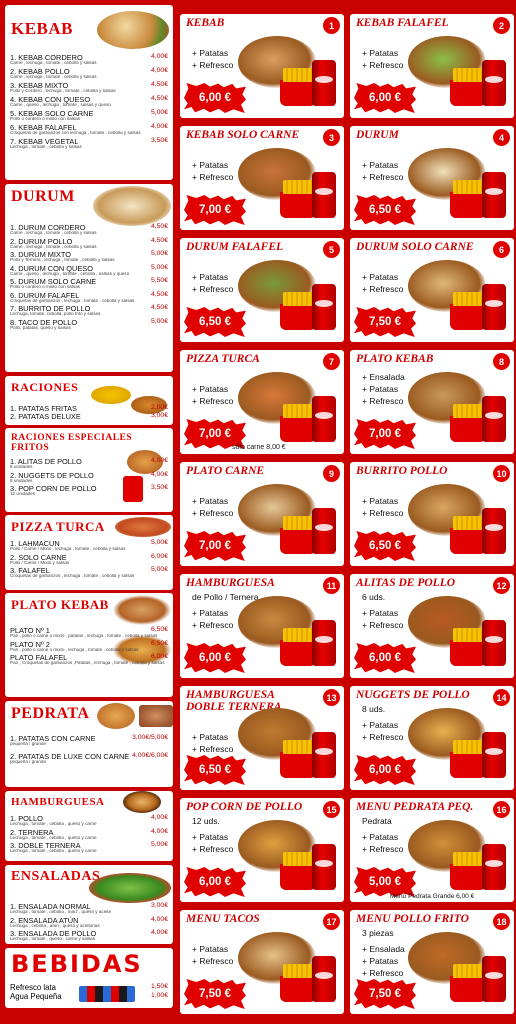 The width and height of the screenshot is (516, 1024). What do you see at coordinates (89, 408) in the screenshot?
I see `raciones-item: 1. PATATAS FRITAS 2,00€` at bounding box center [89, 408].